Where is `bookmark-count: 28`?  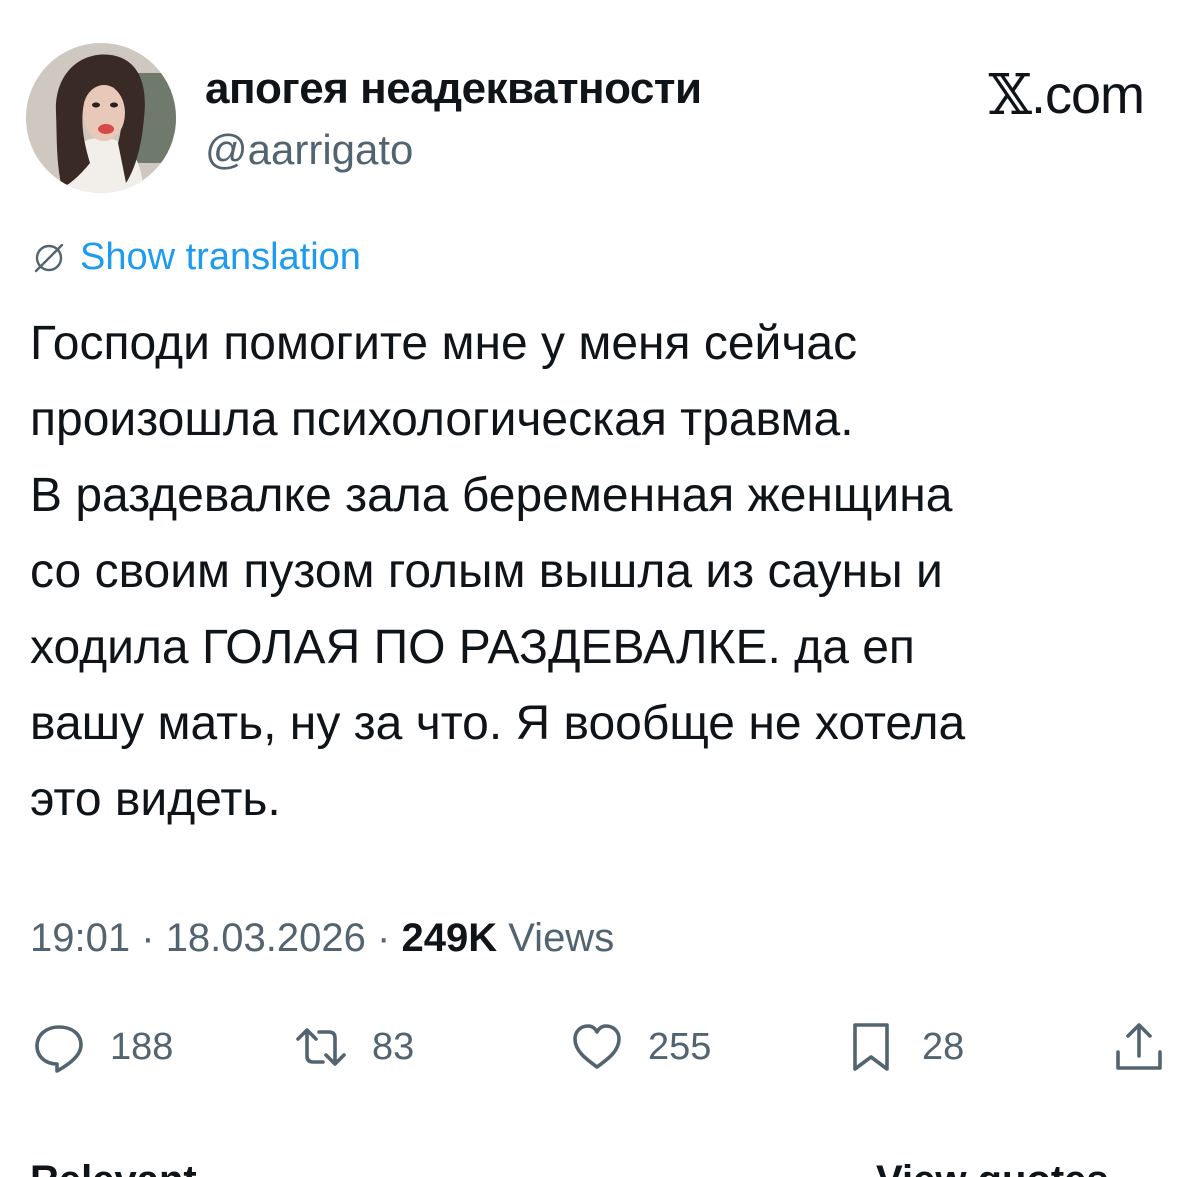
bookmark-count: 28 is located at coordinates (943, 1046).